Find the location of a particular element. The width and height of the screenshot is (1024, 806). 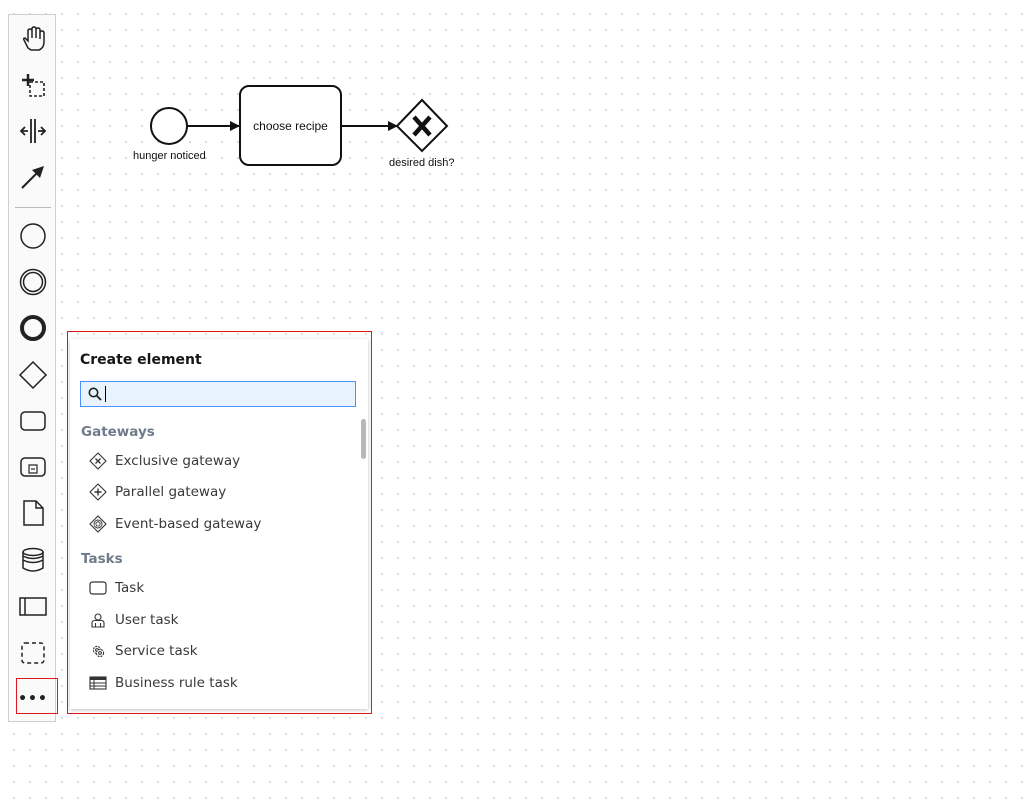

task-tool is located at coordinates (33, 421).